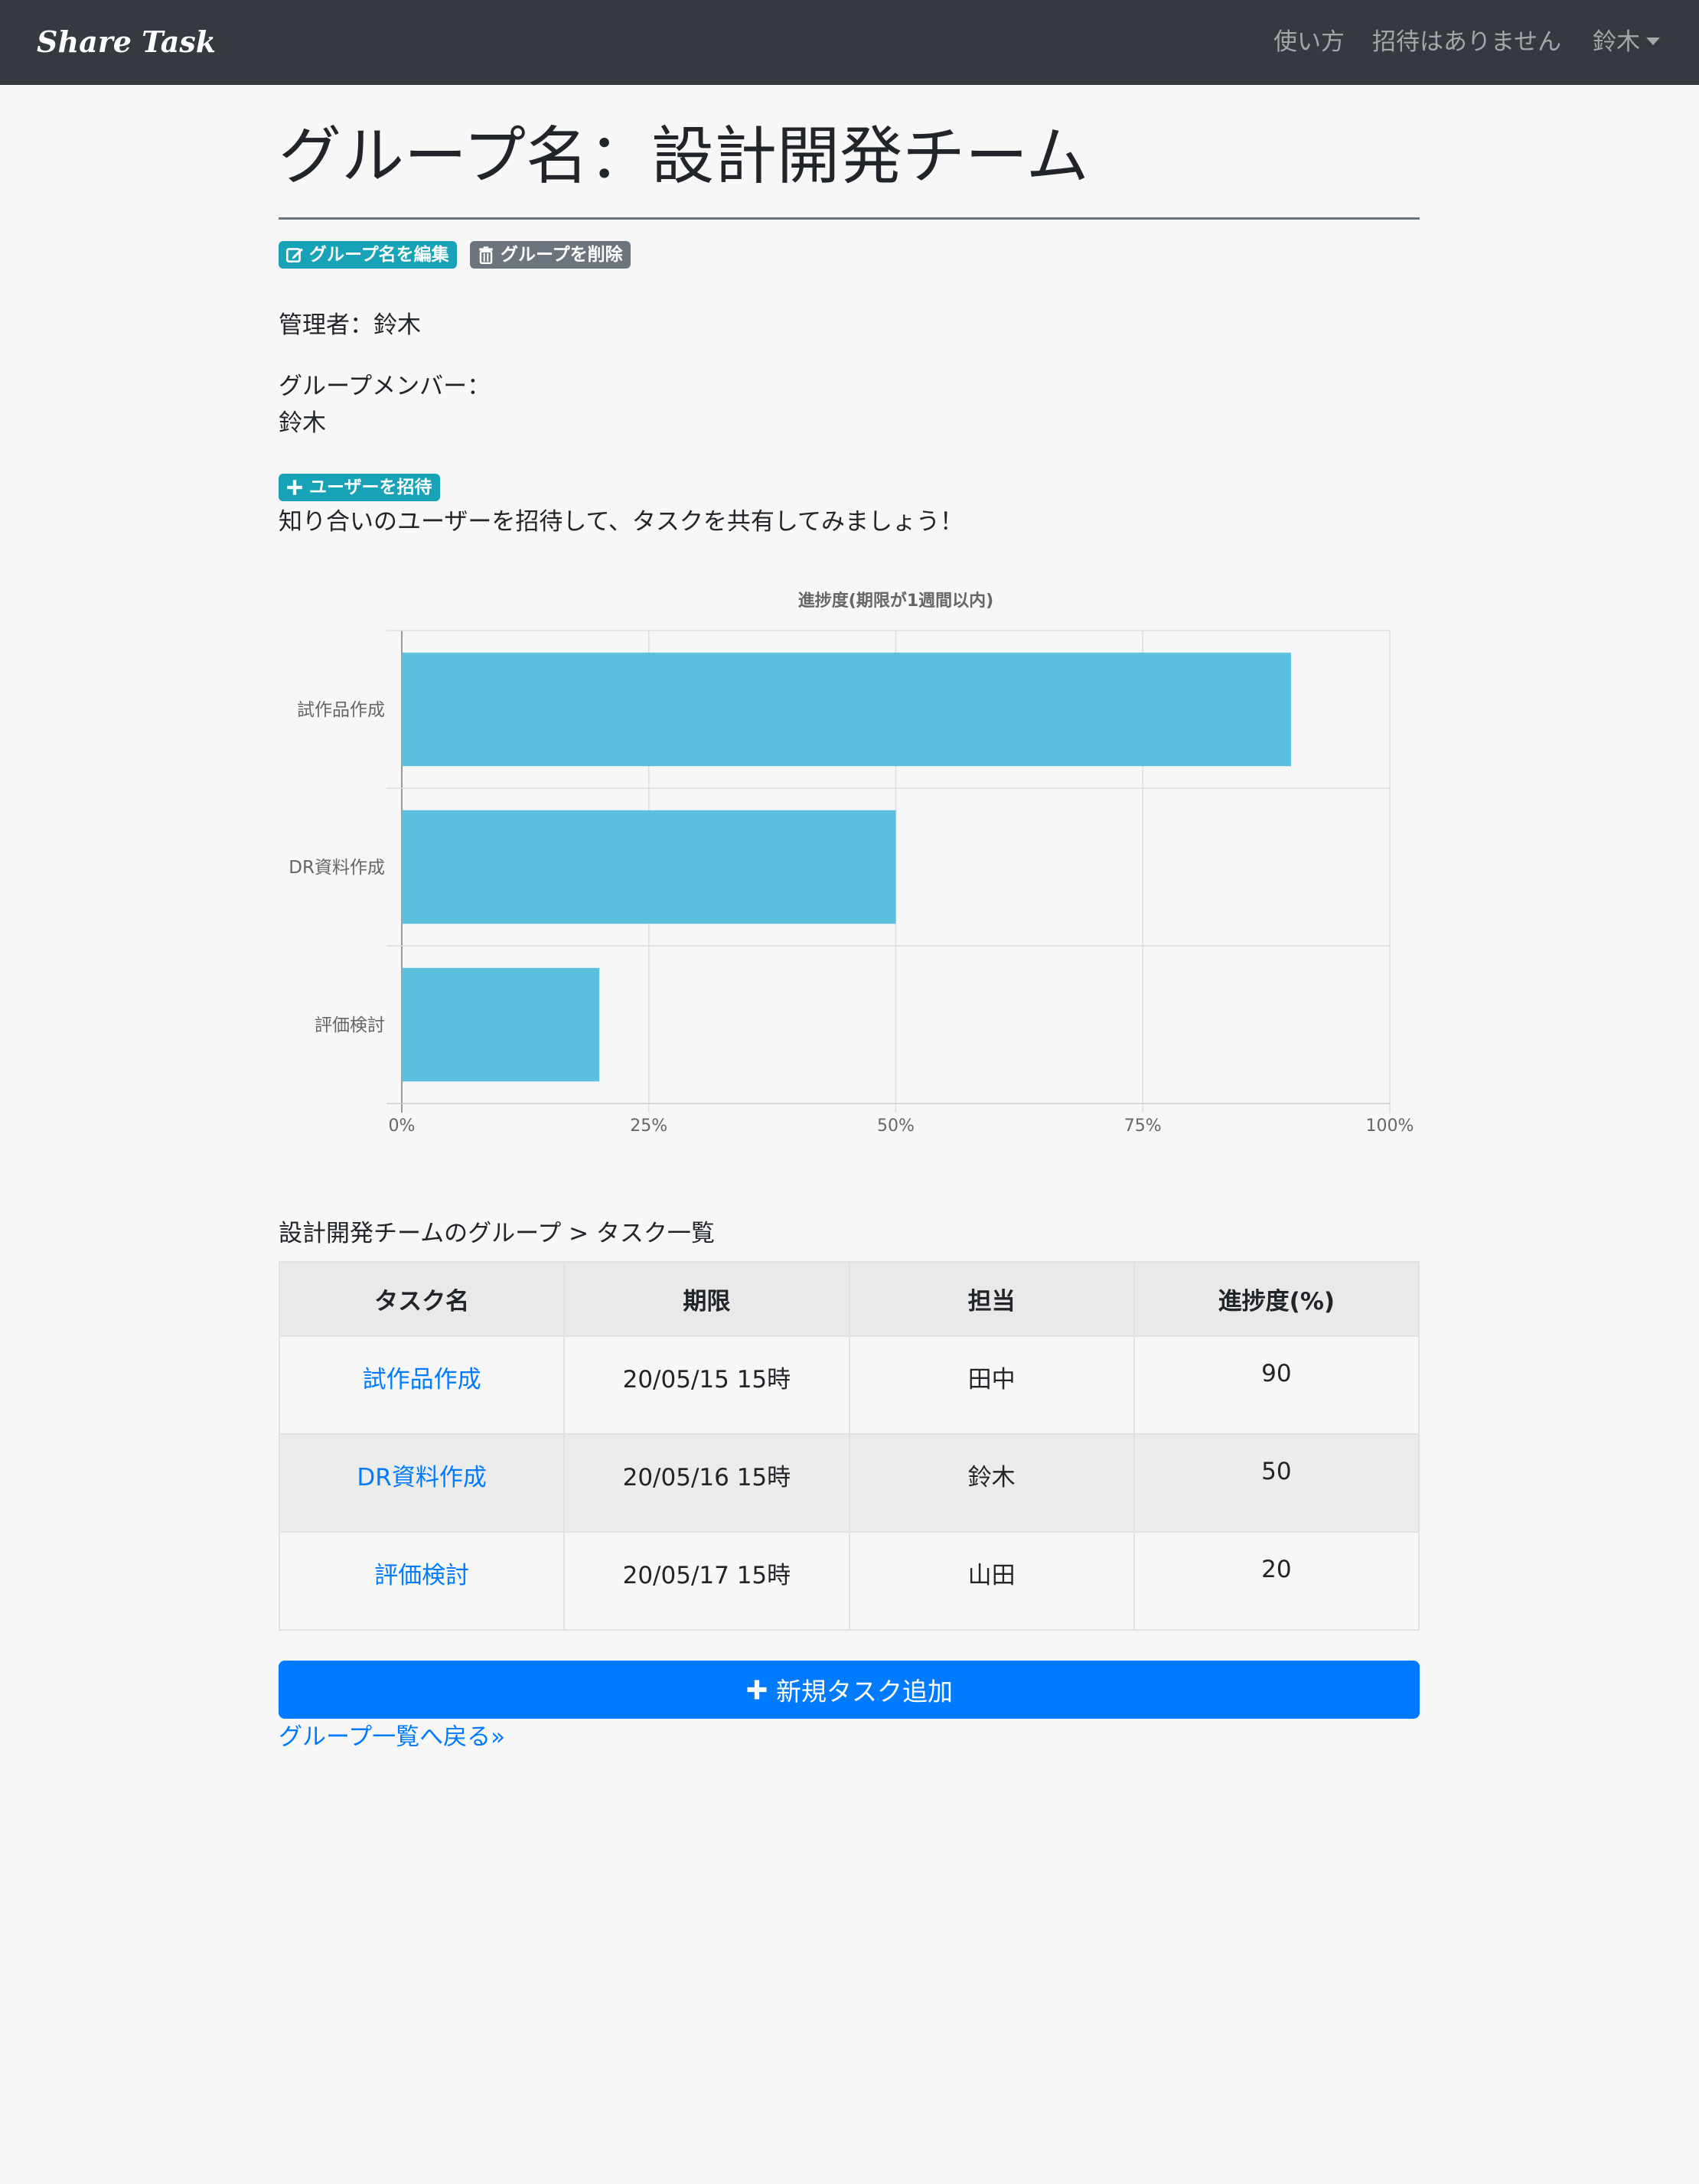 This screenshot has height=2184, width=1699. Describe the element at coordinates (294, 255) in the screenshot. I see `edit-icon` at that location.